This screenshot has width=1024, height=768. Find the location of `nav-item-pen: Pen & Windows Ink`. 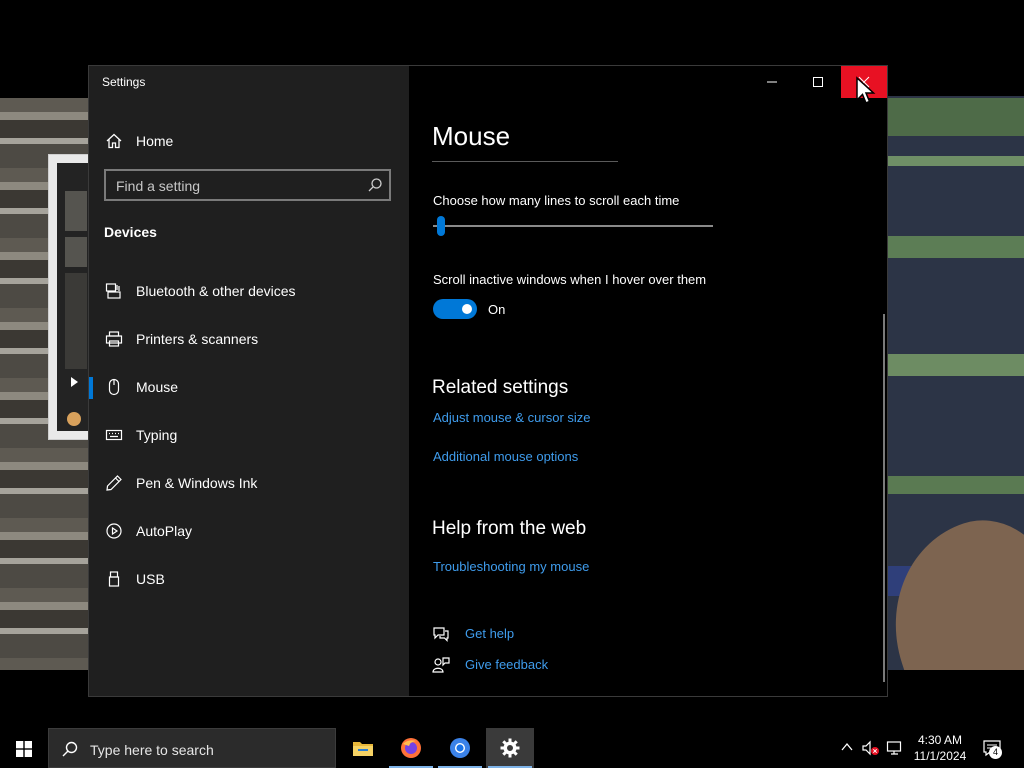

nav-item-pen: Pen & Windows Ink is located at coordinates (249, 483).